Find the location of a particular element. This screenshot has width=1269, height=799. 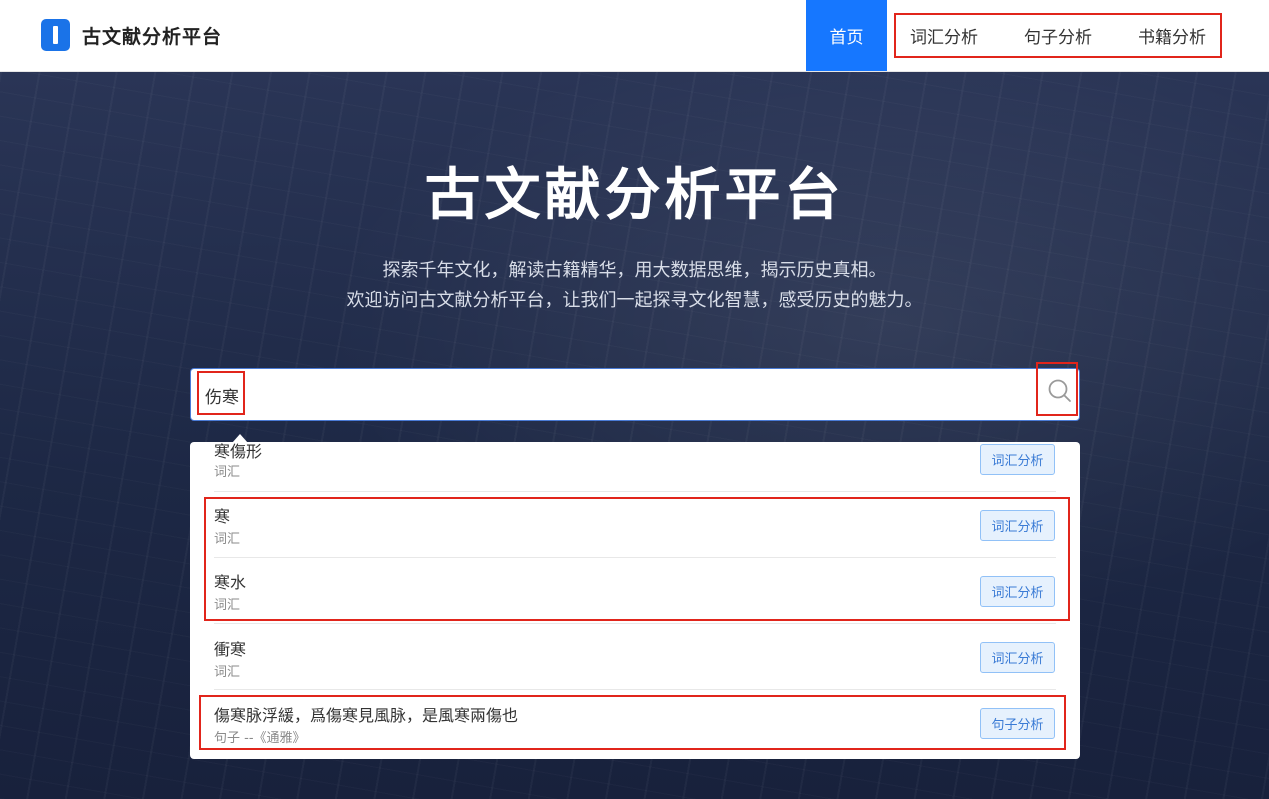

result-item: 傷寒脉浮緩，爲傷寒見風脉，是風寒兩傷也 句子 --《通雅》 句子分析 is located at coordinates (635, 723).